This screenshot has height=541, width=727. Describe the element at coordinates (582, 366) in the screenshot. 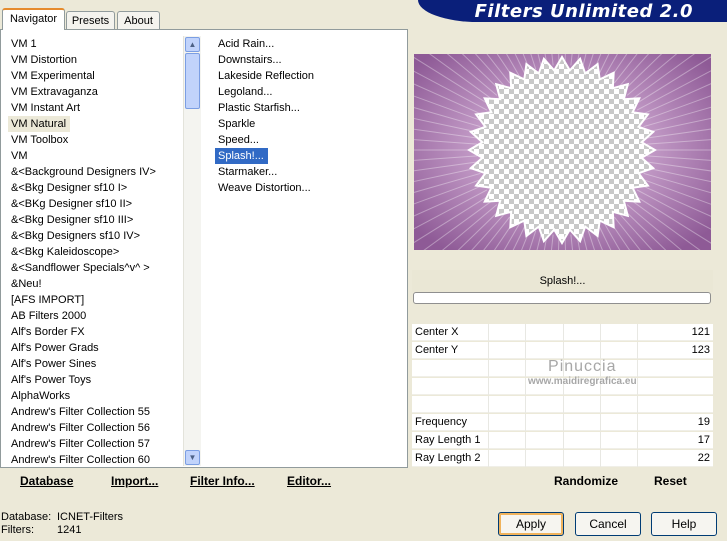

I see `watermark-name: Pinuccia` at that location.